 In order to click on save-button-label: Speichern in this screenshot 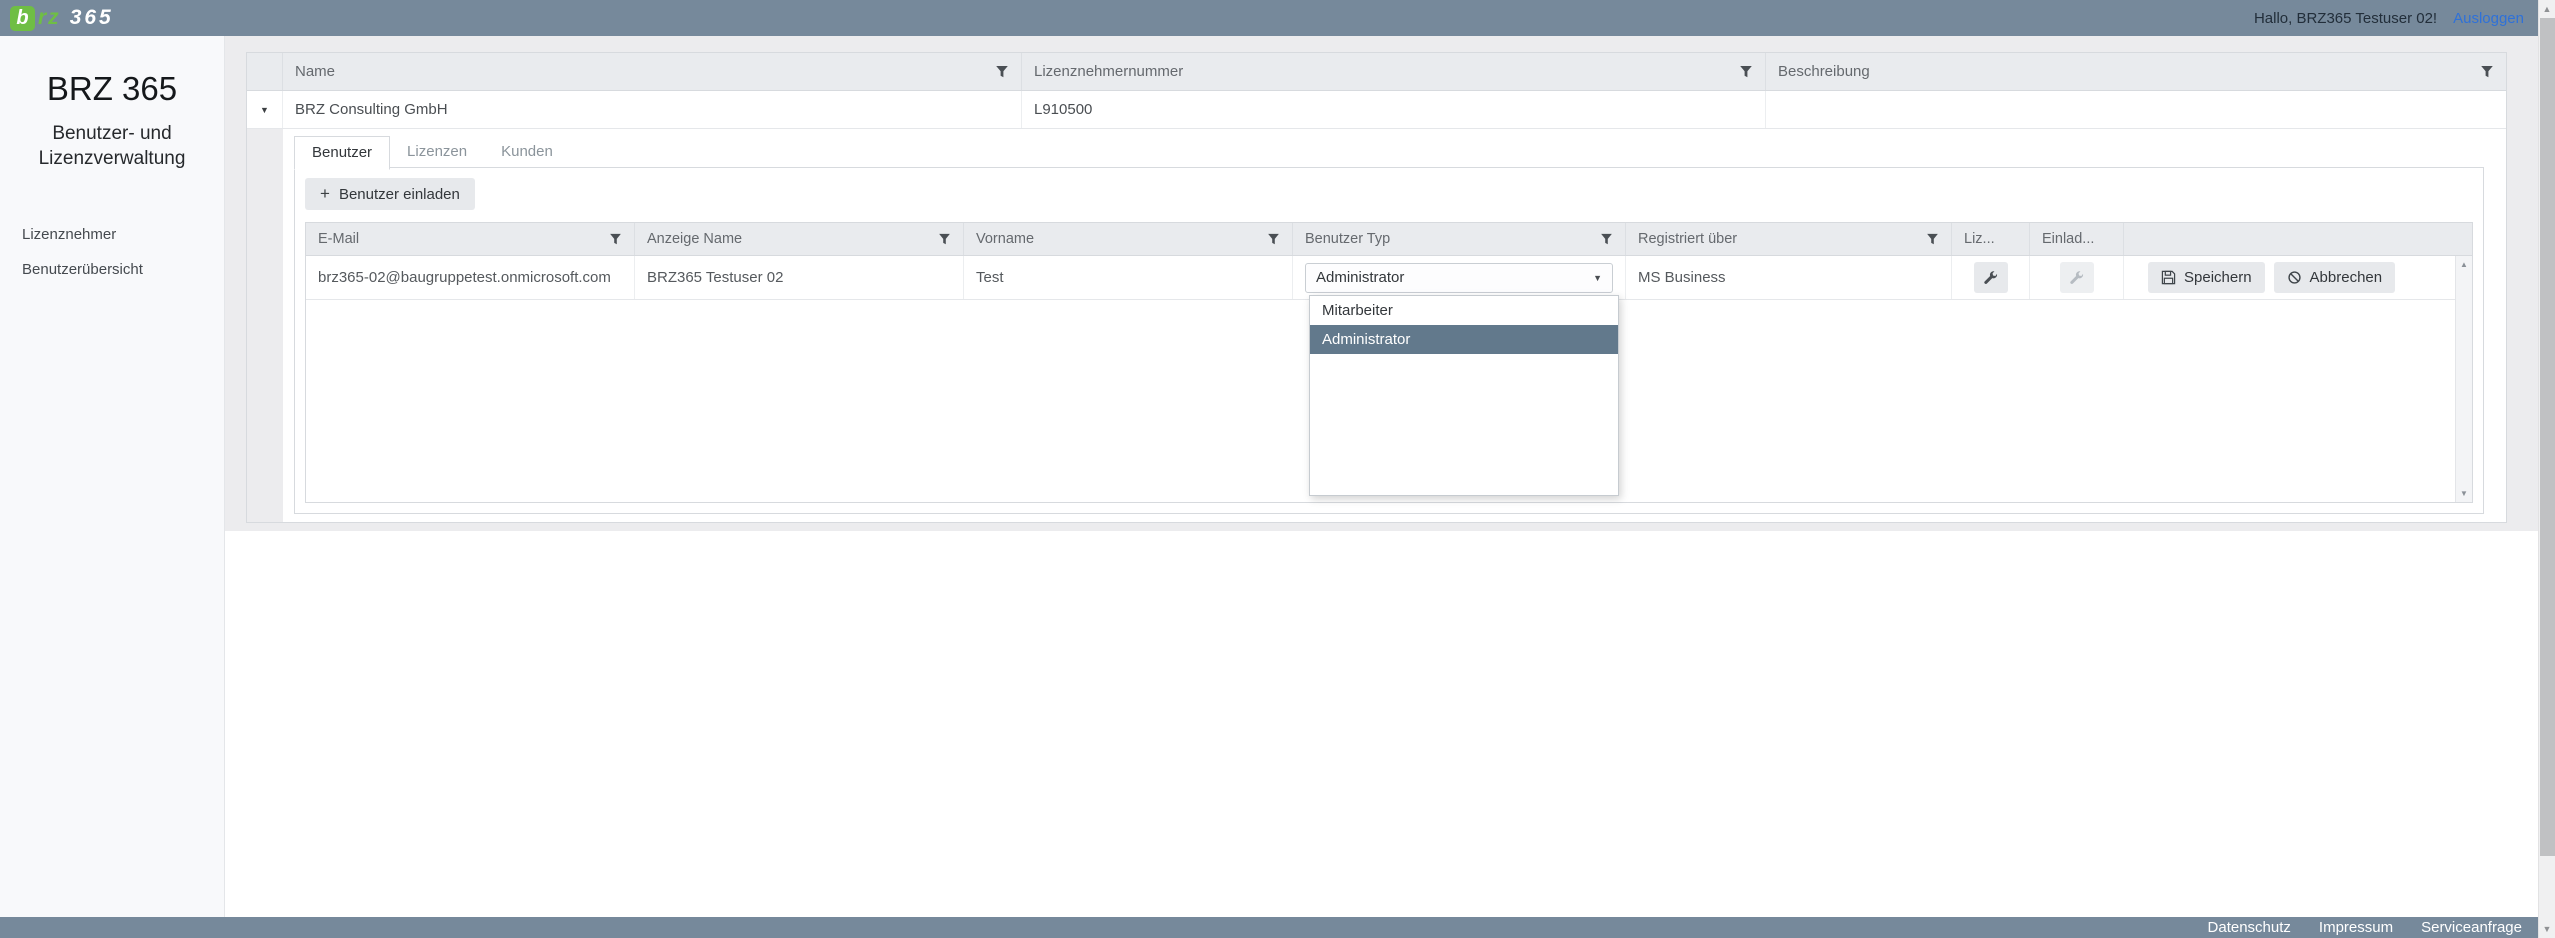, I will do `click(2218, 277)`.